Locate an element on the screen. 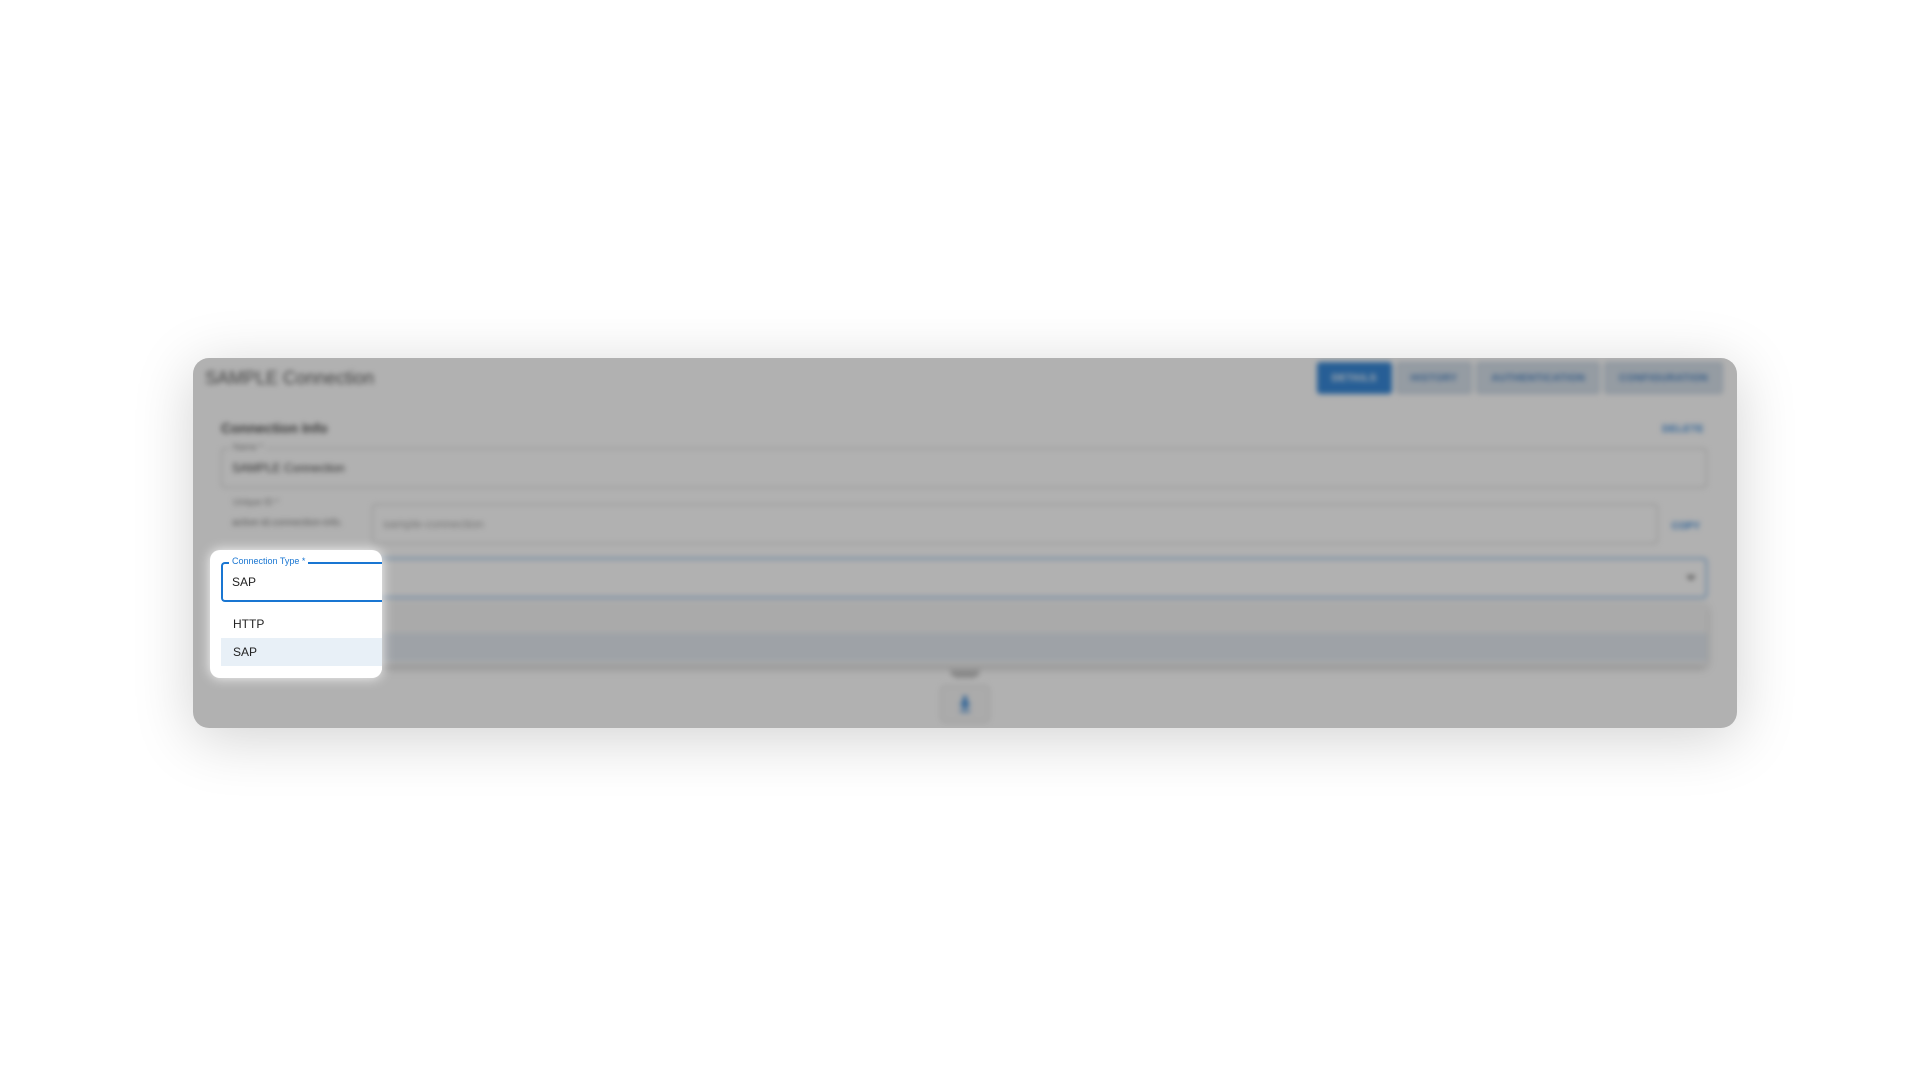 The width and height of the screenshot is (1920, 1080). copy-button: COPY is located at coordinates (1686, 526).